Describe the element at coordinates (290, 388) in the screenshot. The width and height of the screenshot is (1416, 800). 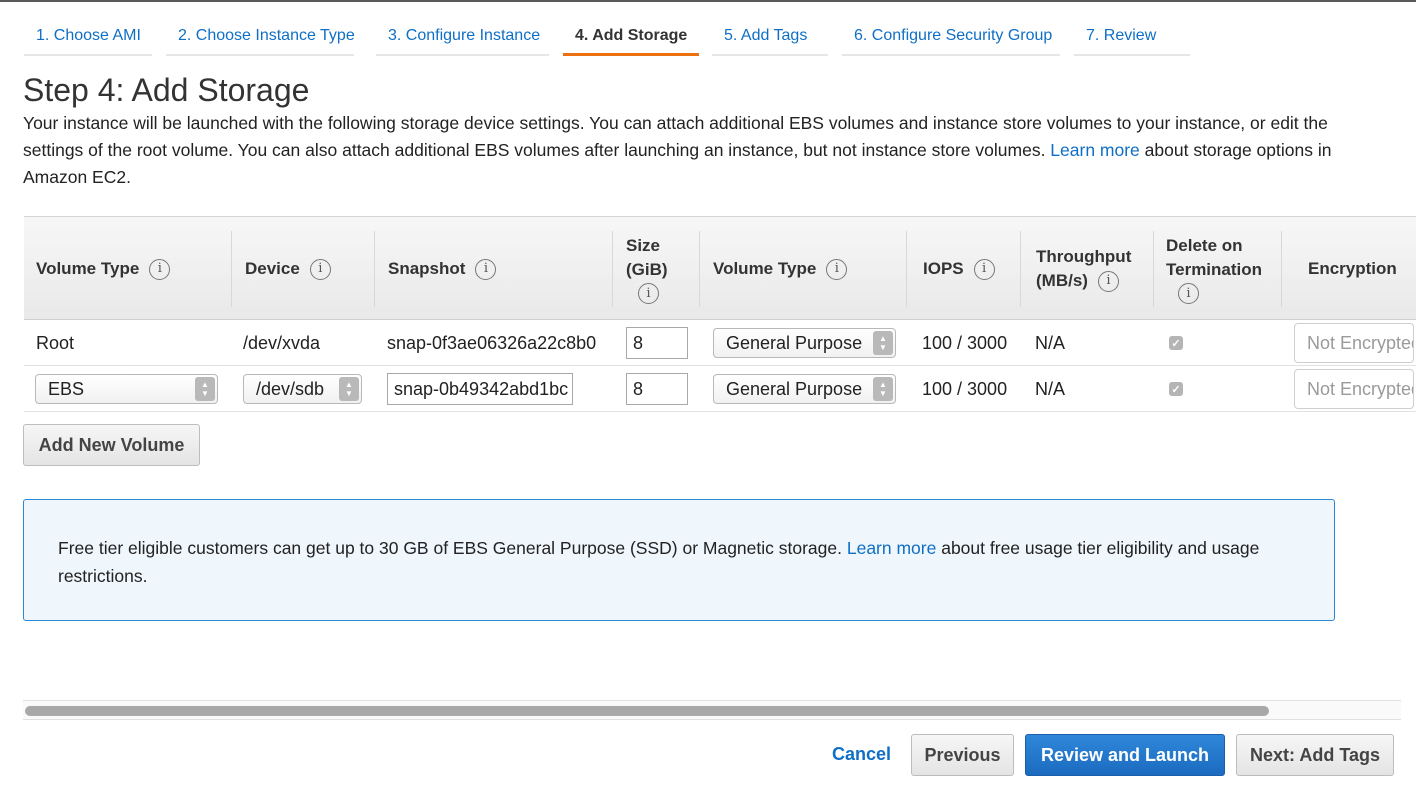
I see `select-value: /dev/sdb` at that location.